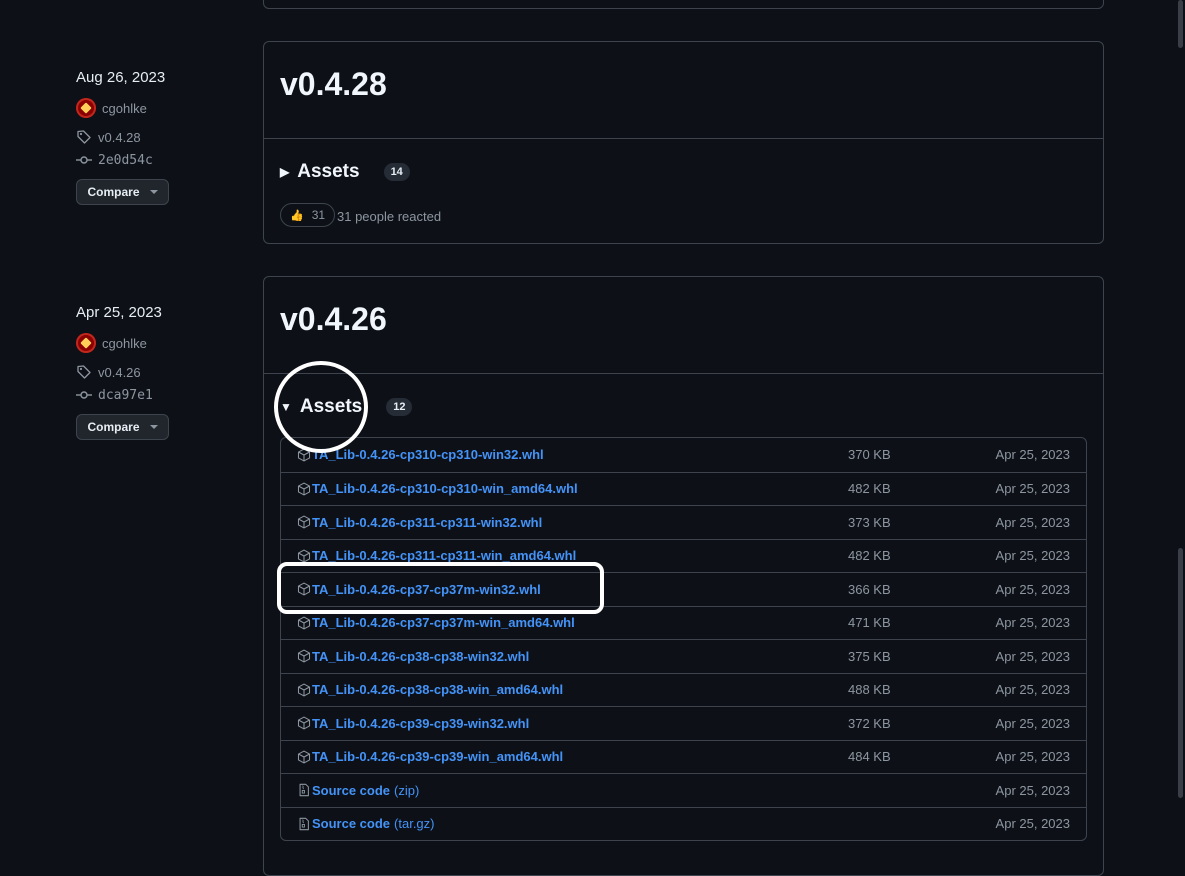 This screenshot has width=1185, height=876. Describe the element at coordinates (443, 622) in the screenshot. I see `asset-name: TA_Lib-0.4.26-cp37-cp37m-win_amd64.whl` at that location.